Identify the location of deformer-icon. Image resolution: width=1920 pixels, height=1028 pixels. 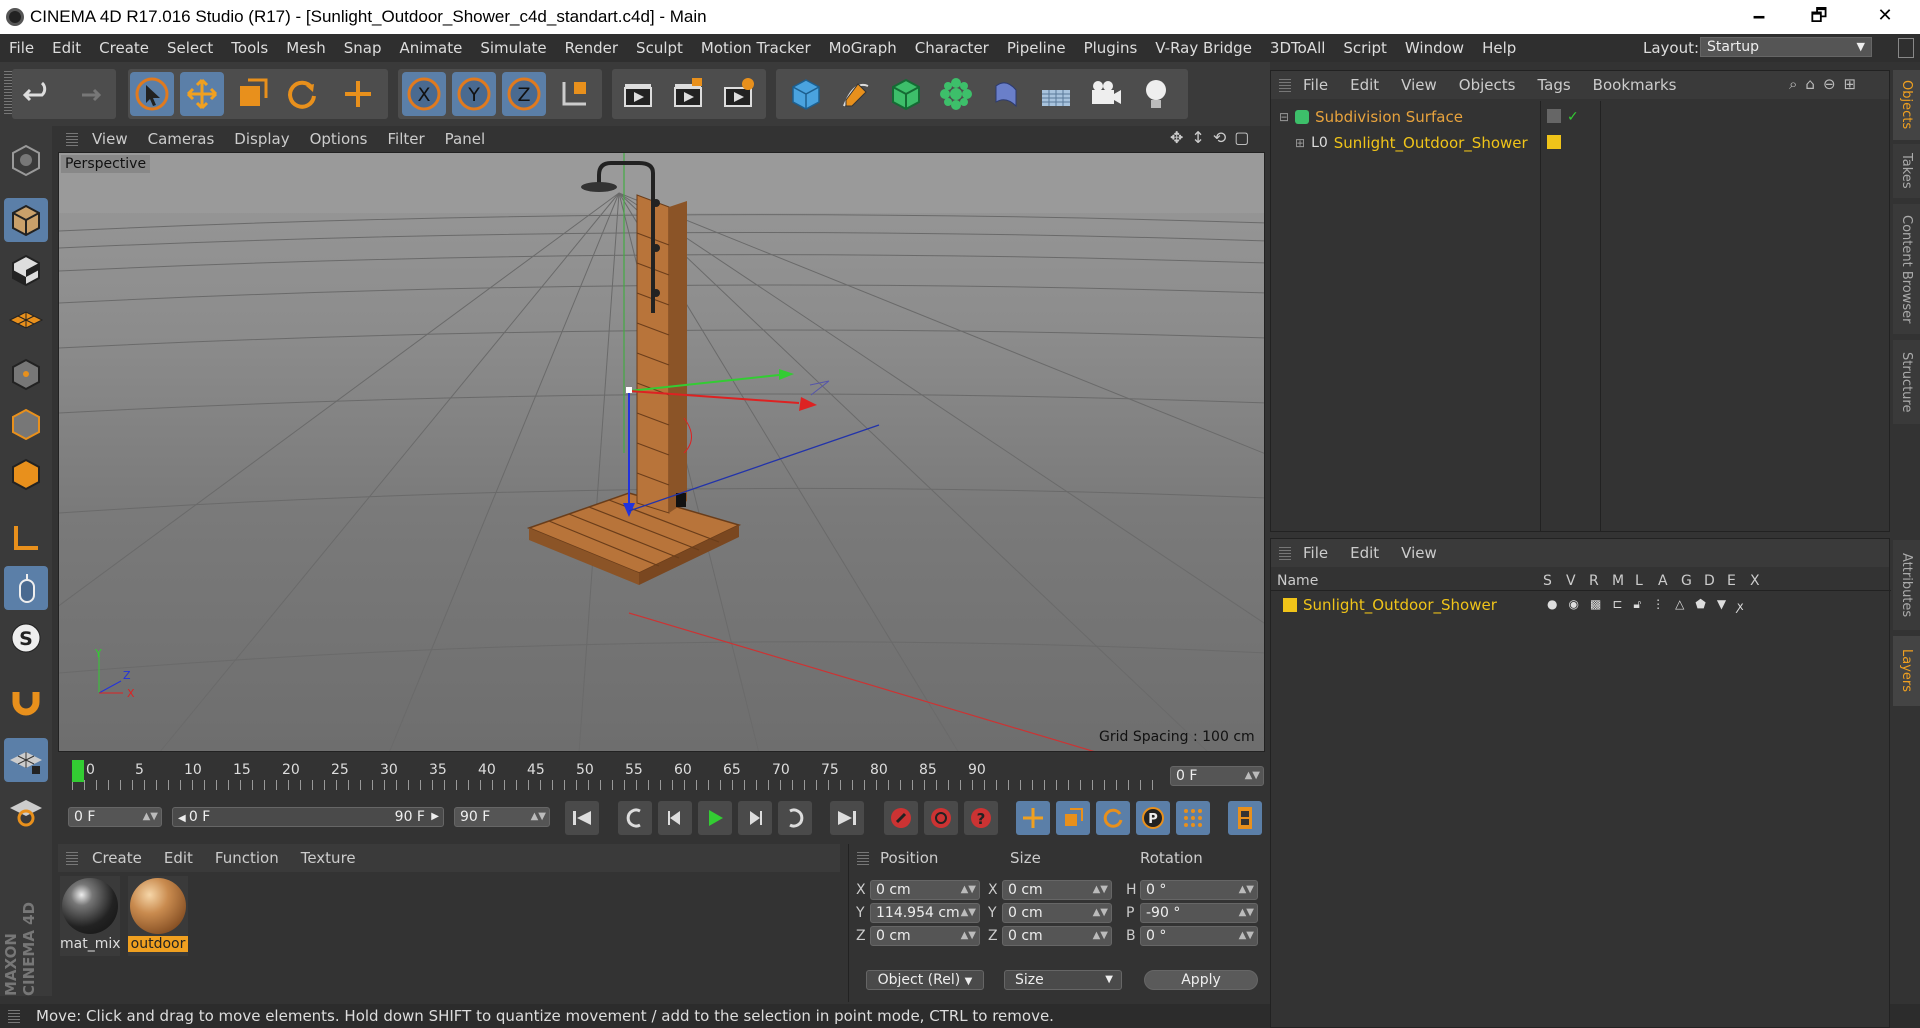
(1006, 94).